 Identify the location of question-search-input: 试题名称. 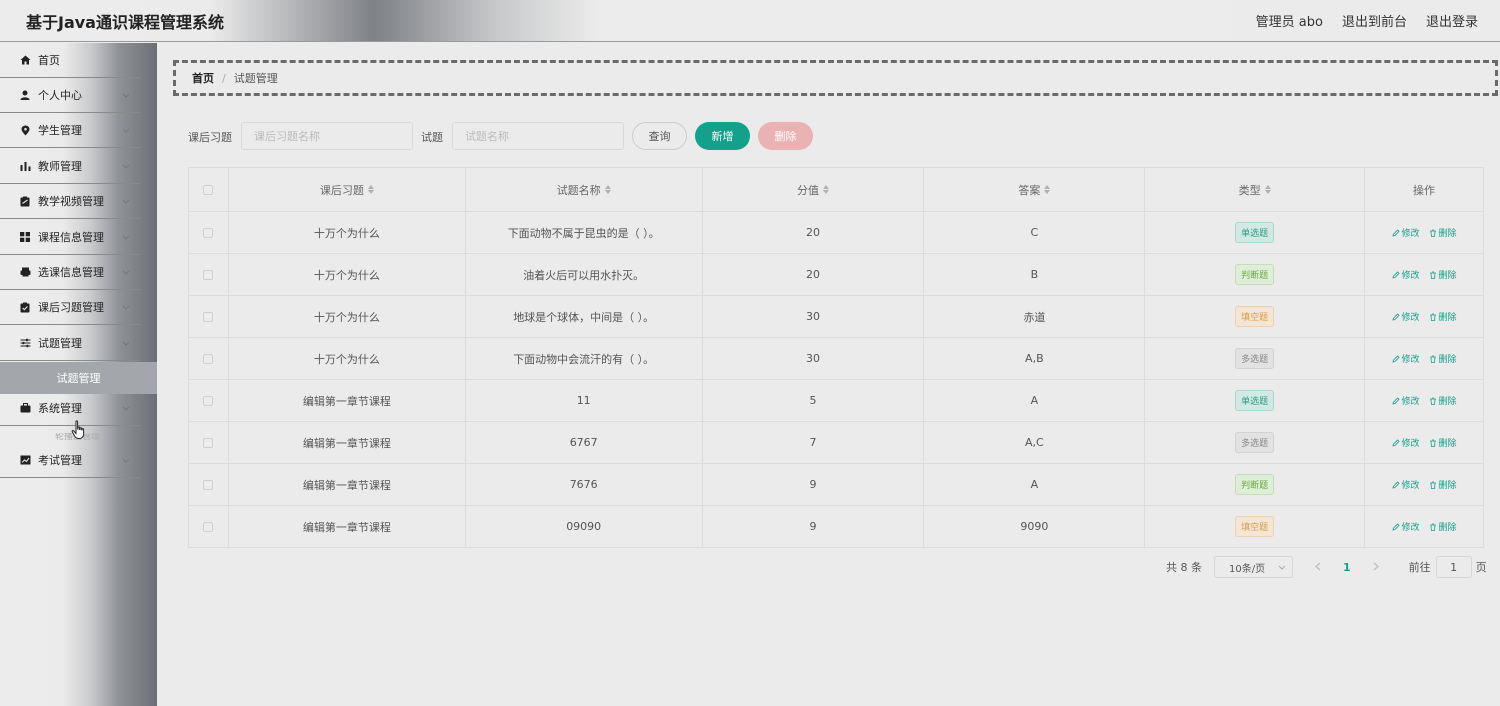
(538, 136).